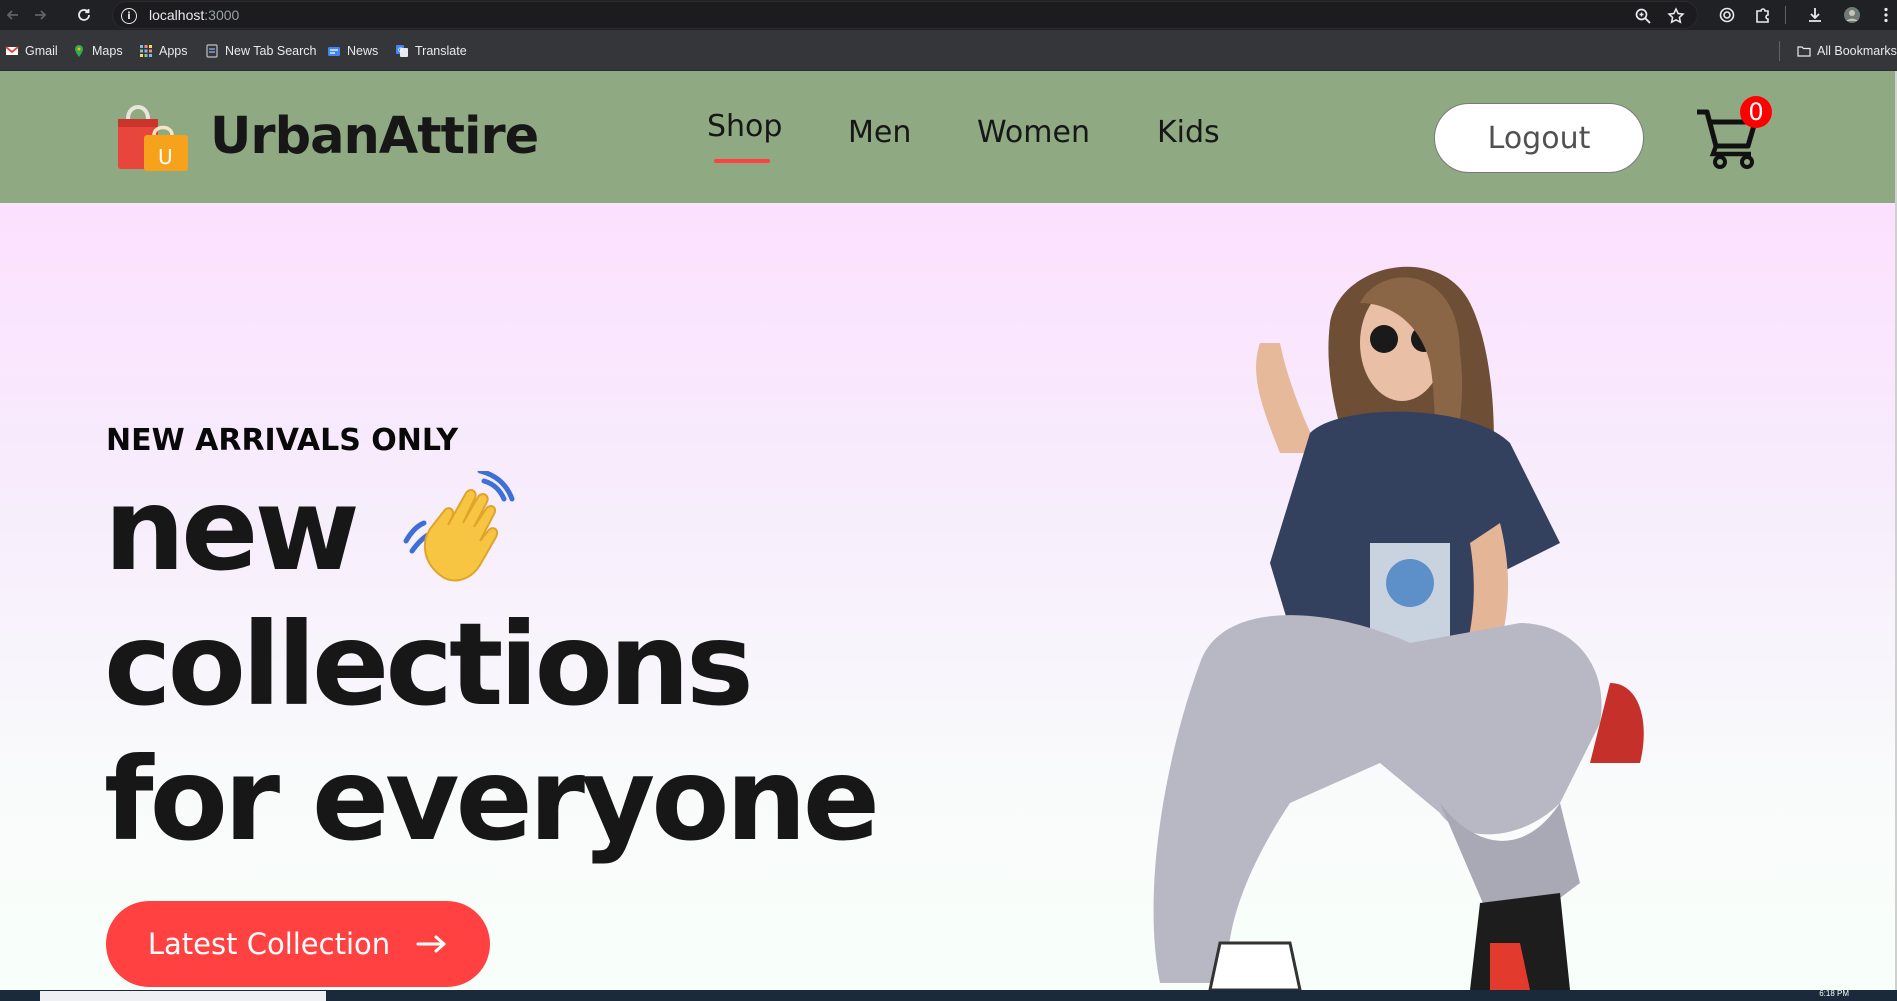  What do you see at coordinates (1785, 15) in the screenshot?
I see `toolbar-divider` at bounding box center [1785, 15].